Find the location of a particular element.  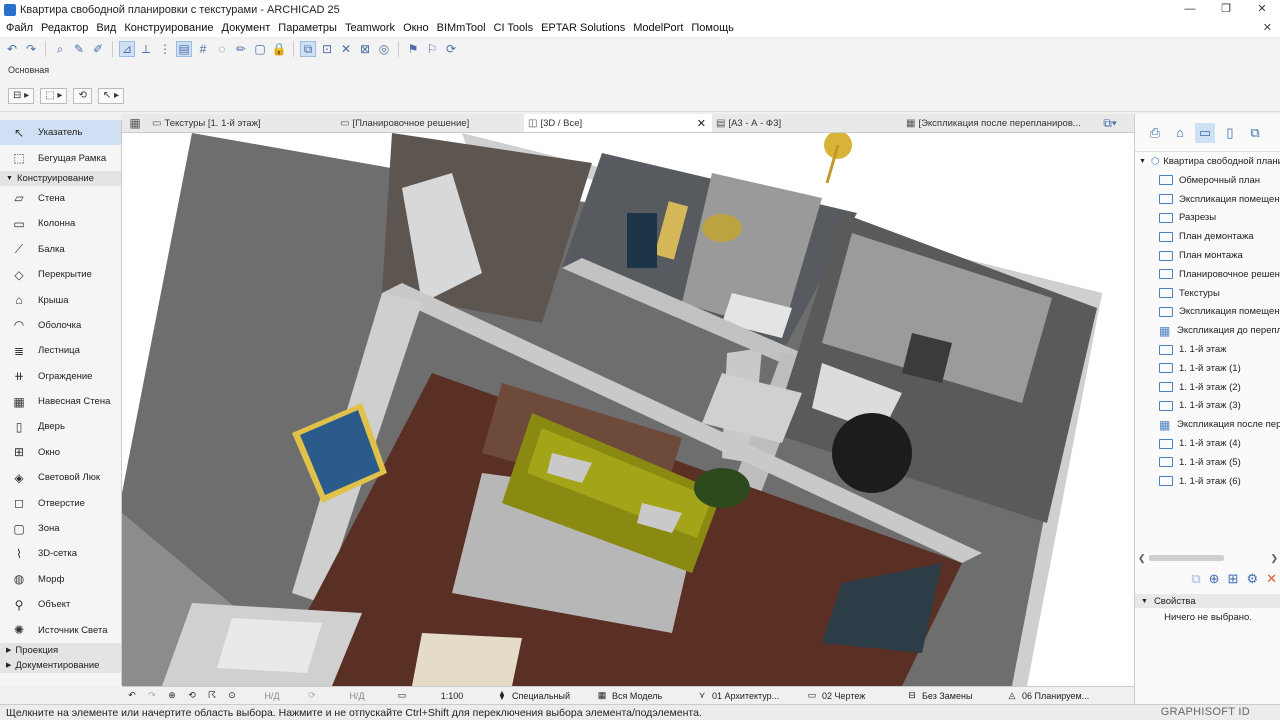

menu-ci-tools: CI Tools is located at coordinates (514, 28).